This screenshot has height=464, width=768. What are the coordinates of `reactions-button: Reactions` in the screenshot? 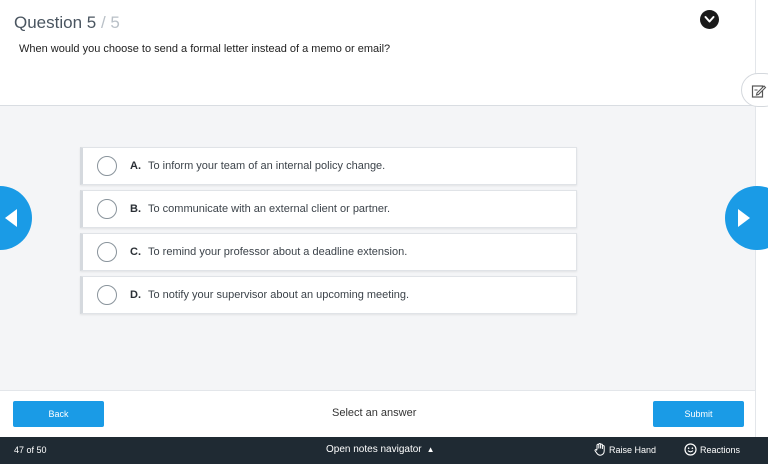 It's located at (712, 449).